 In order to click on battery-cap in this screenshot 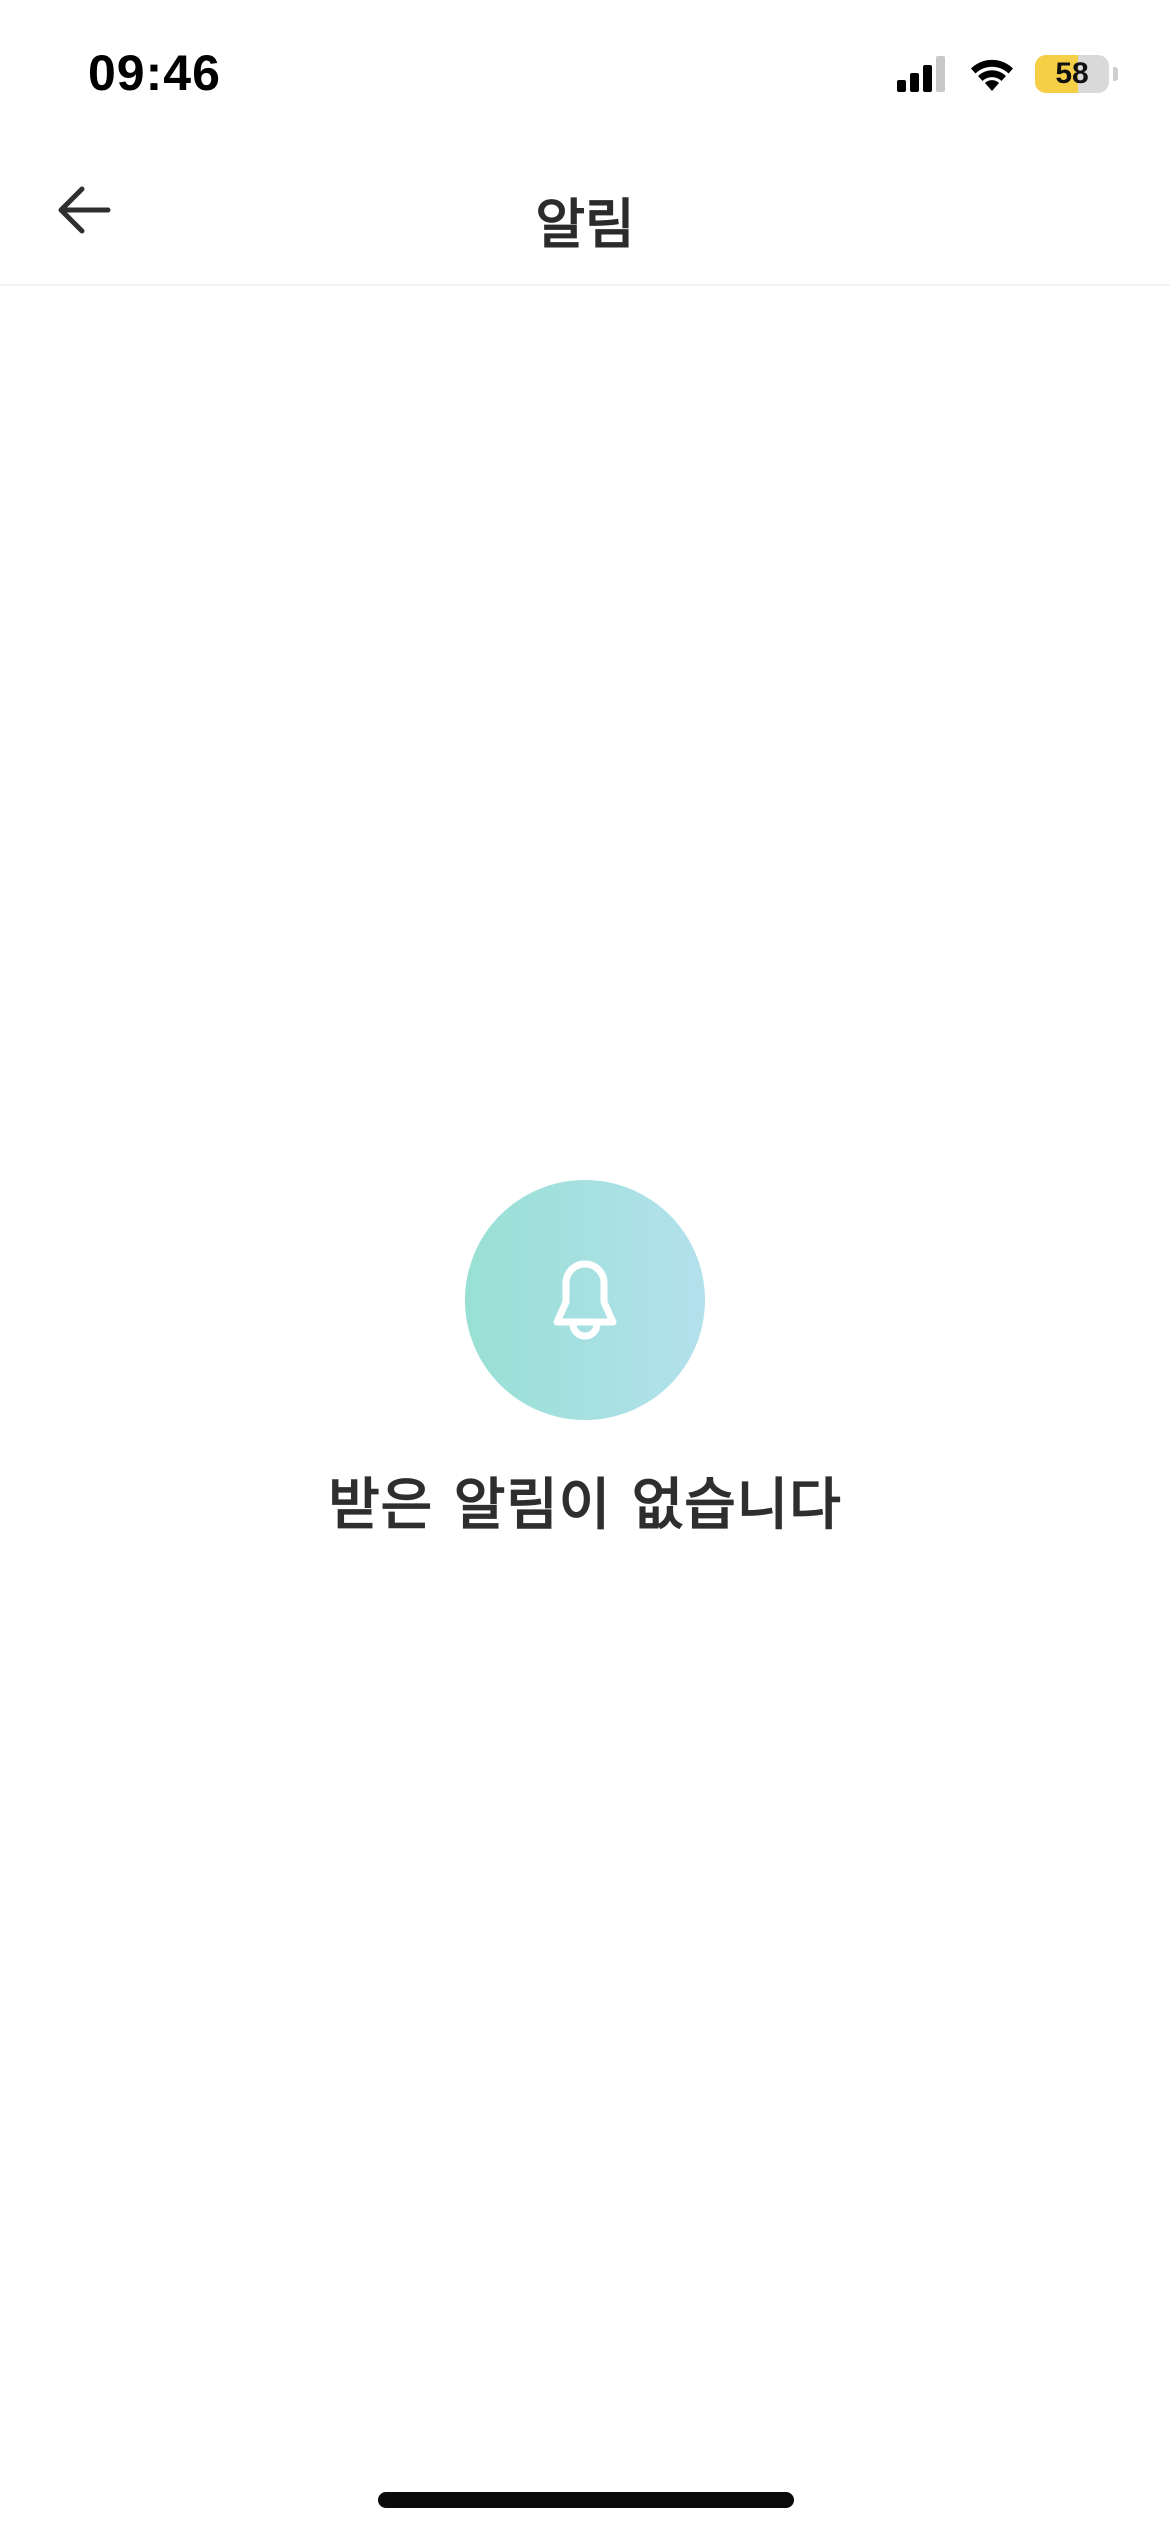, I will do `click(1115, 74)`.